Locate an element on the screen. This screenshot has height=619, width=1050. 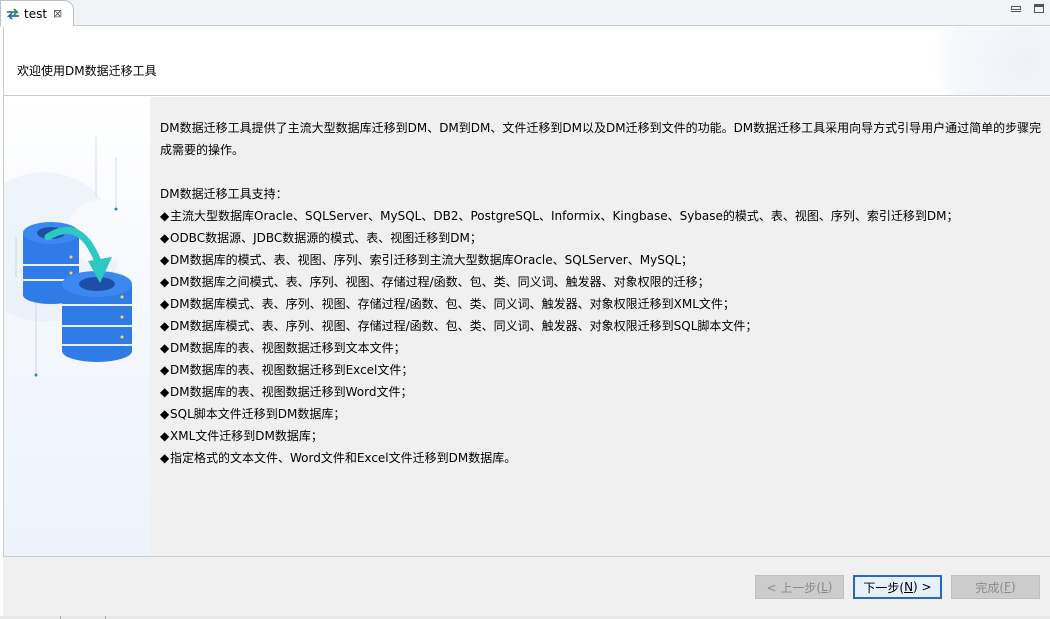
back-button: < 上一步(L) is located at coordinates (799, 587).